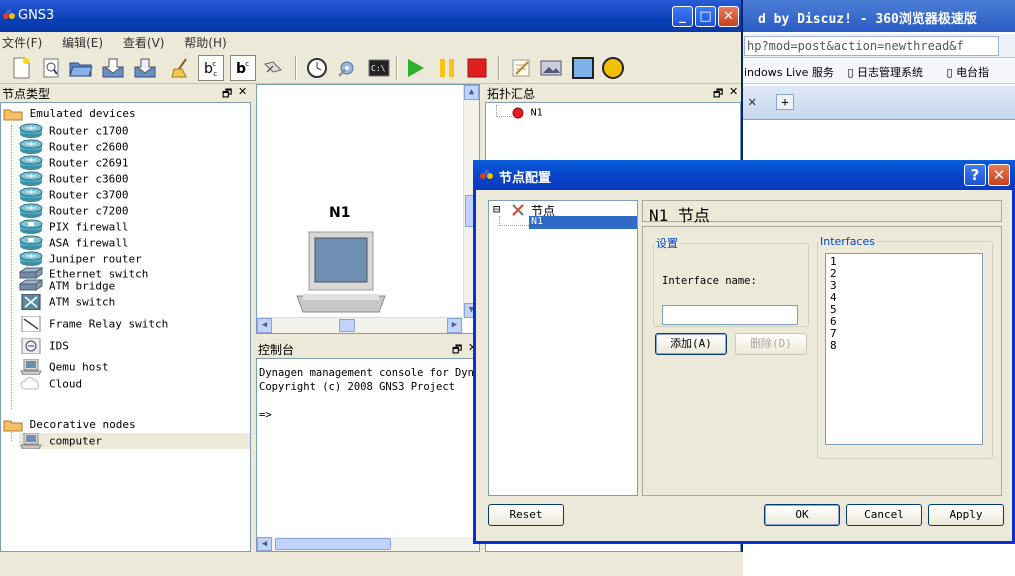 The height and width of the screenshot is (576, 1015). What do you see at coordinates (904, 262) in the screenshot?
I see `interface-list-item: 1` at bounding box center [904, 262].